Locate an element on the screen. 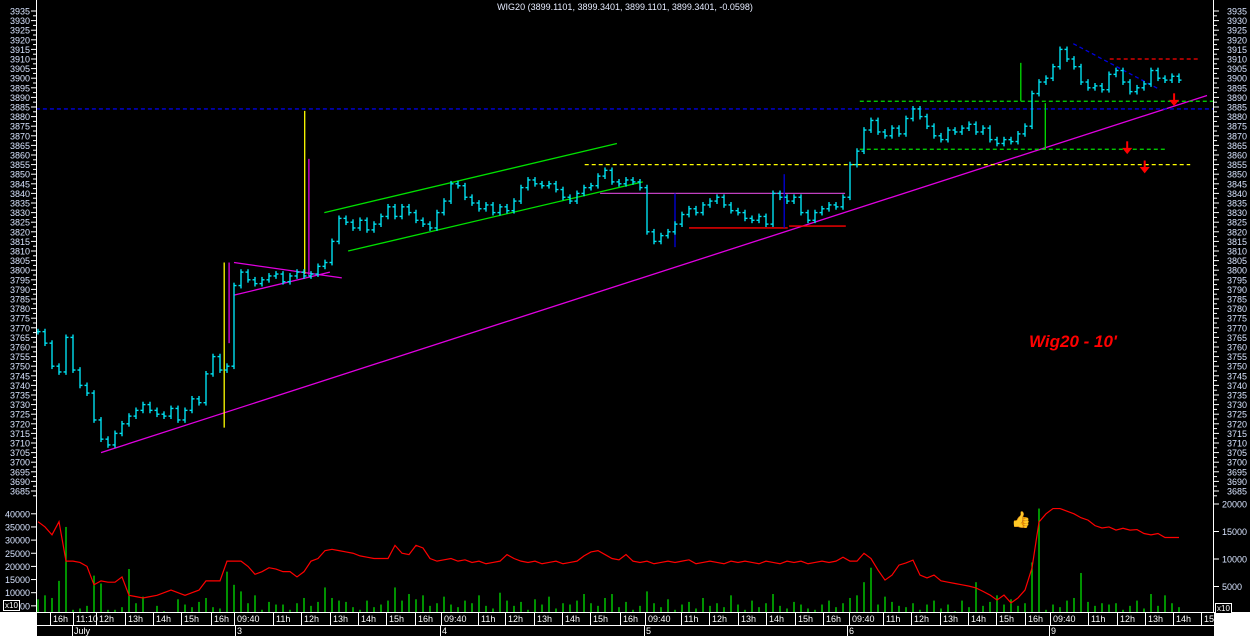 The image size is (1250, 636). price-label-left: 3805 is located at coordinates (20, 261).